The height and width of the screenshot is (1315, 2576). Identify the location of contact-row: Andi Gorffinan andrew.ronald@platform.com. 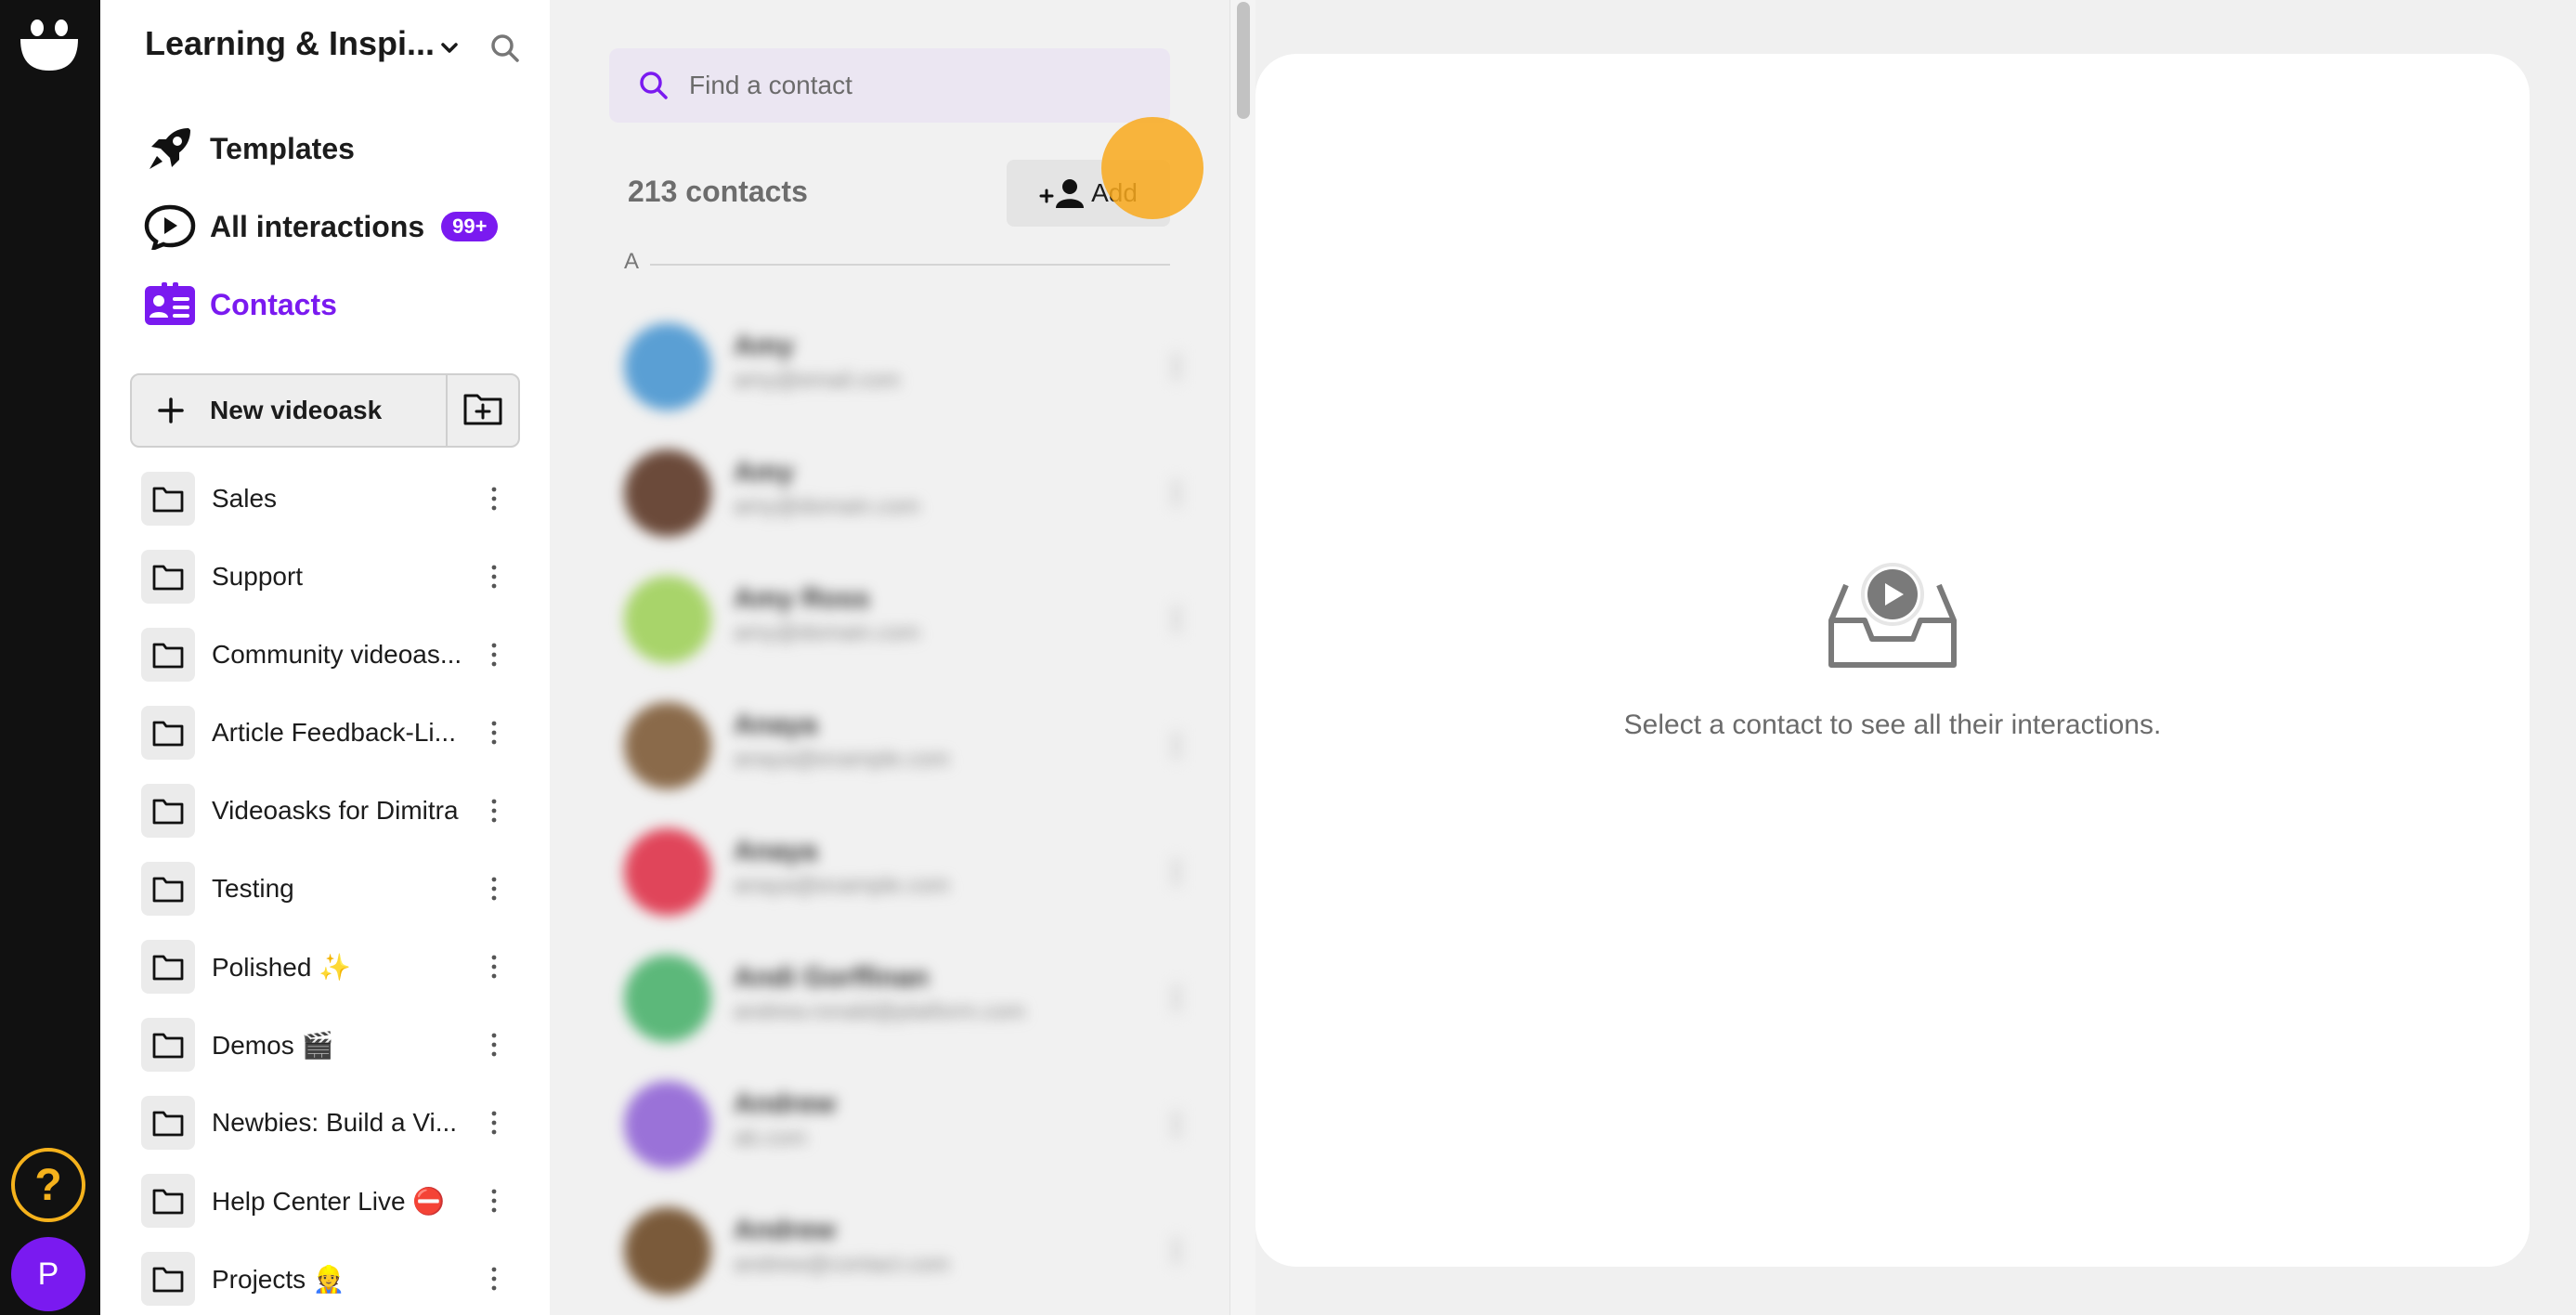
(902, 998).